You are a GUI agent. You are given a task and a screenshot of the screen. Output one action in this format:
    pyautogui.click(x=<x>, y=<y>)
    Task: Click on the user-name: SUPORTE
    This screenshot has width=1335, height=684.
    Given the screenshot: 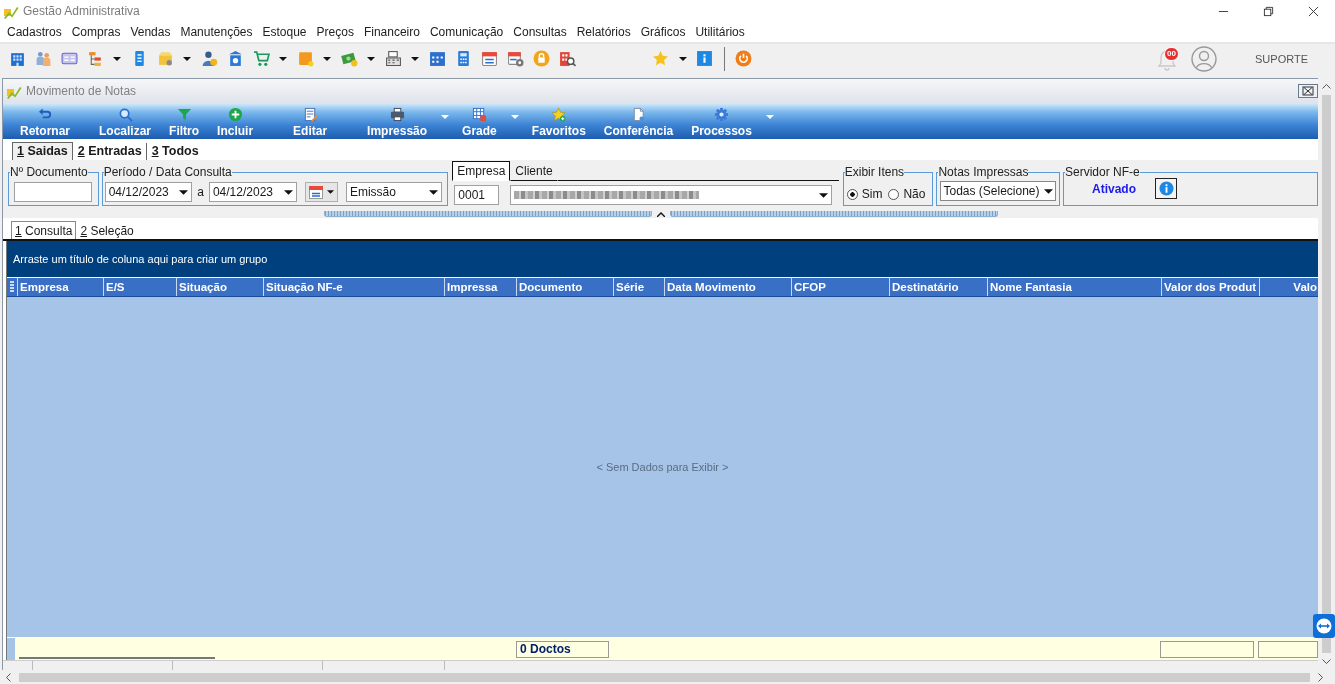 What is the action you would take?
    pyautogui.click(x=1281, y=58)
    